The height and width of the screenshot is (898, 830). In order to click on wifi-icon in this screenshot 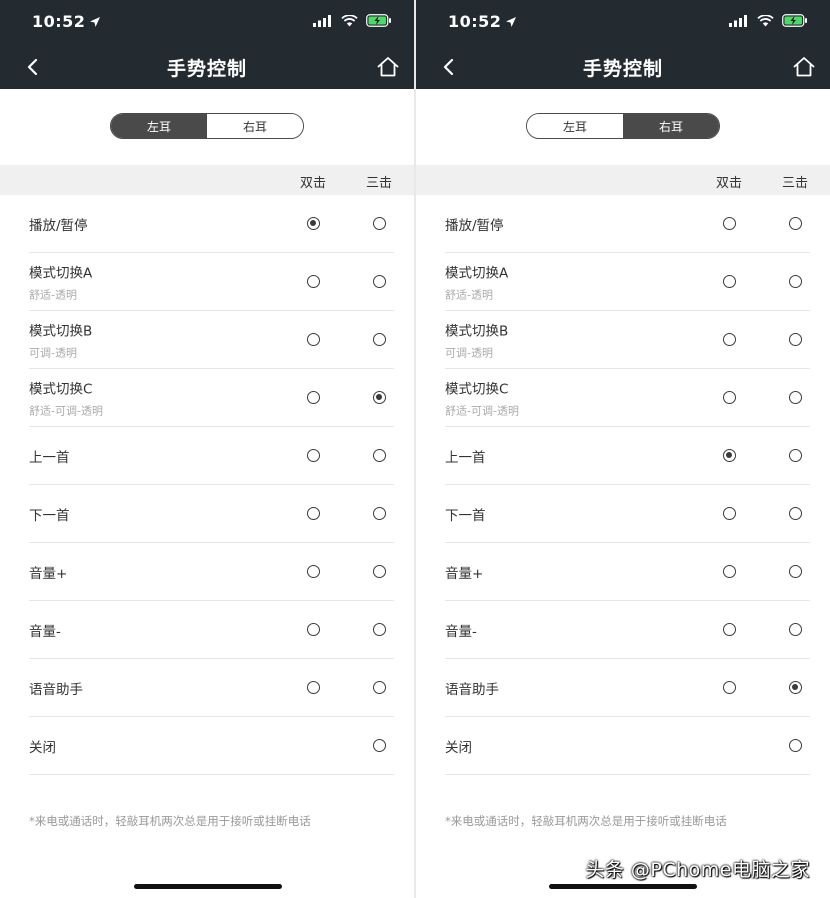, I will do `click(765, 20)`.